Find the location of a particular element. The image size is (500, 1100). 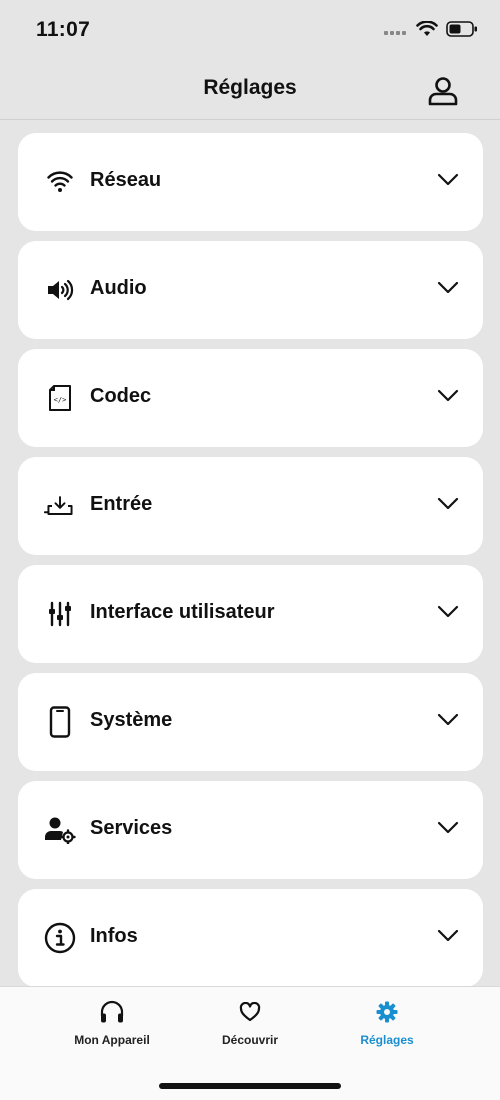

navigation-bar: Réglages is located at coordinates (250, 90).